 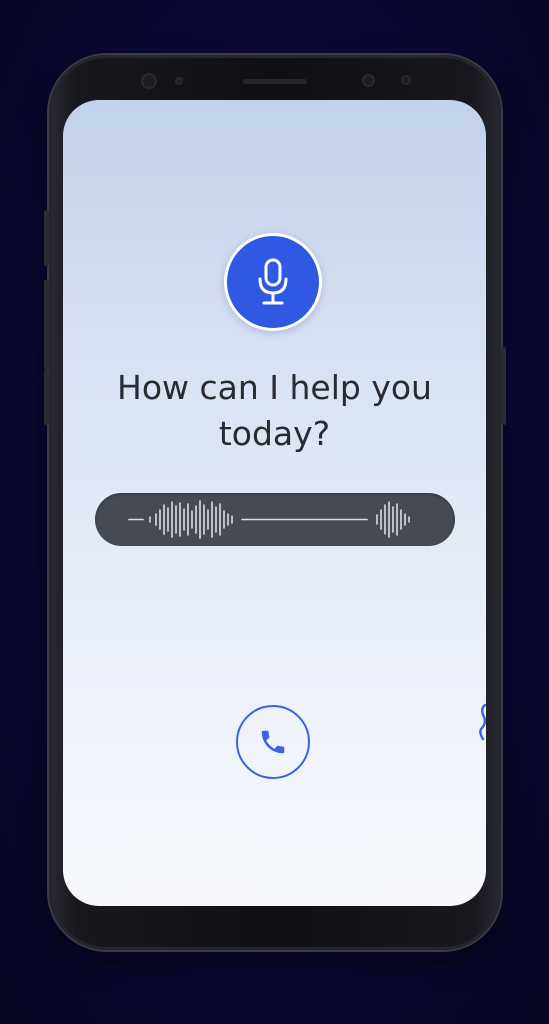 I want to click on phone-volume-button, so click(x=46, y=325).